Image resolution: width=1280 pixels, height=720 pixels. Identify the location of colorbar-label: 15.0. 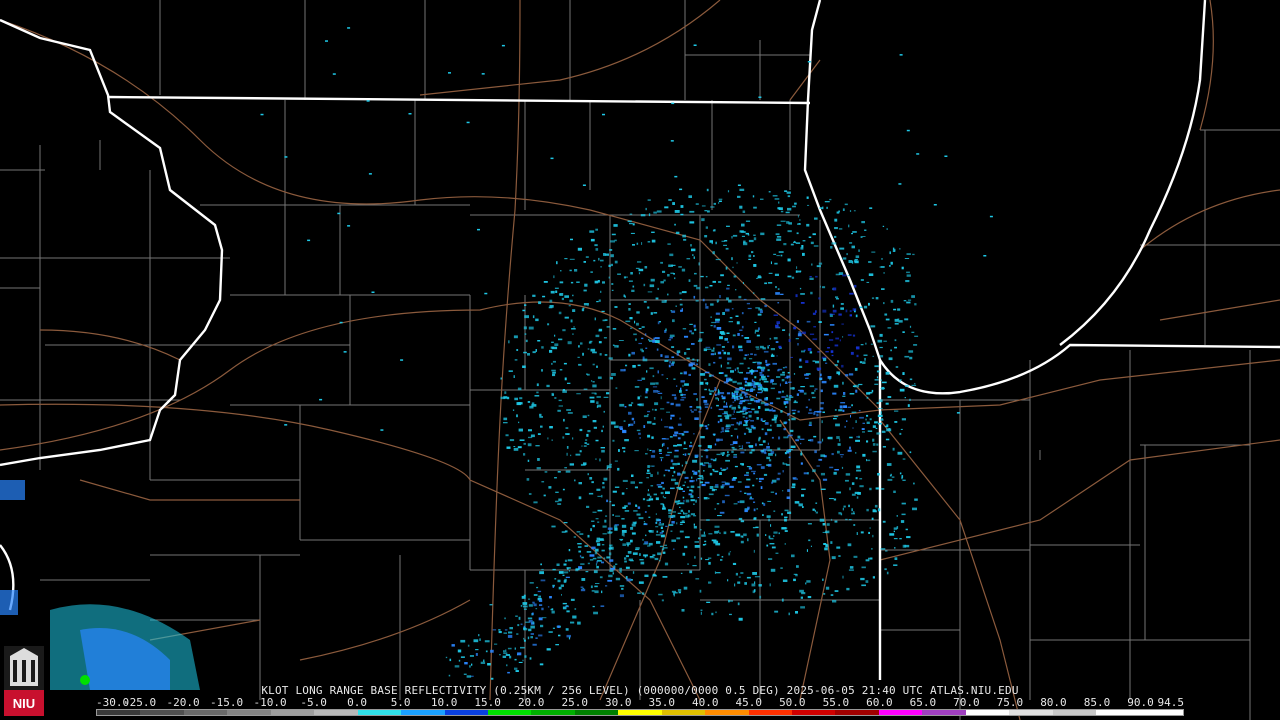
(487, 702).